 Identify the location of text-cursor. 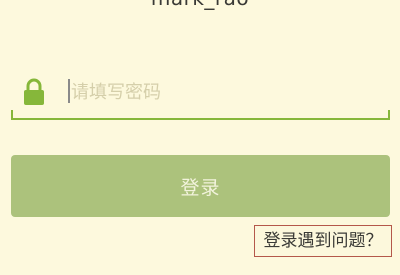
(69, 91).